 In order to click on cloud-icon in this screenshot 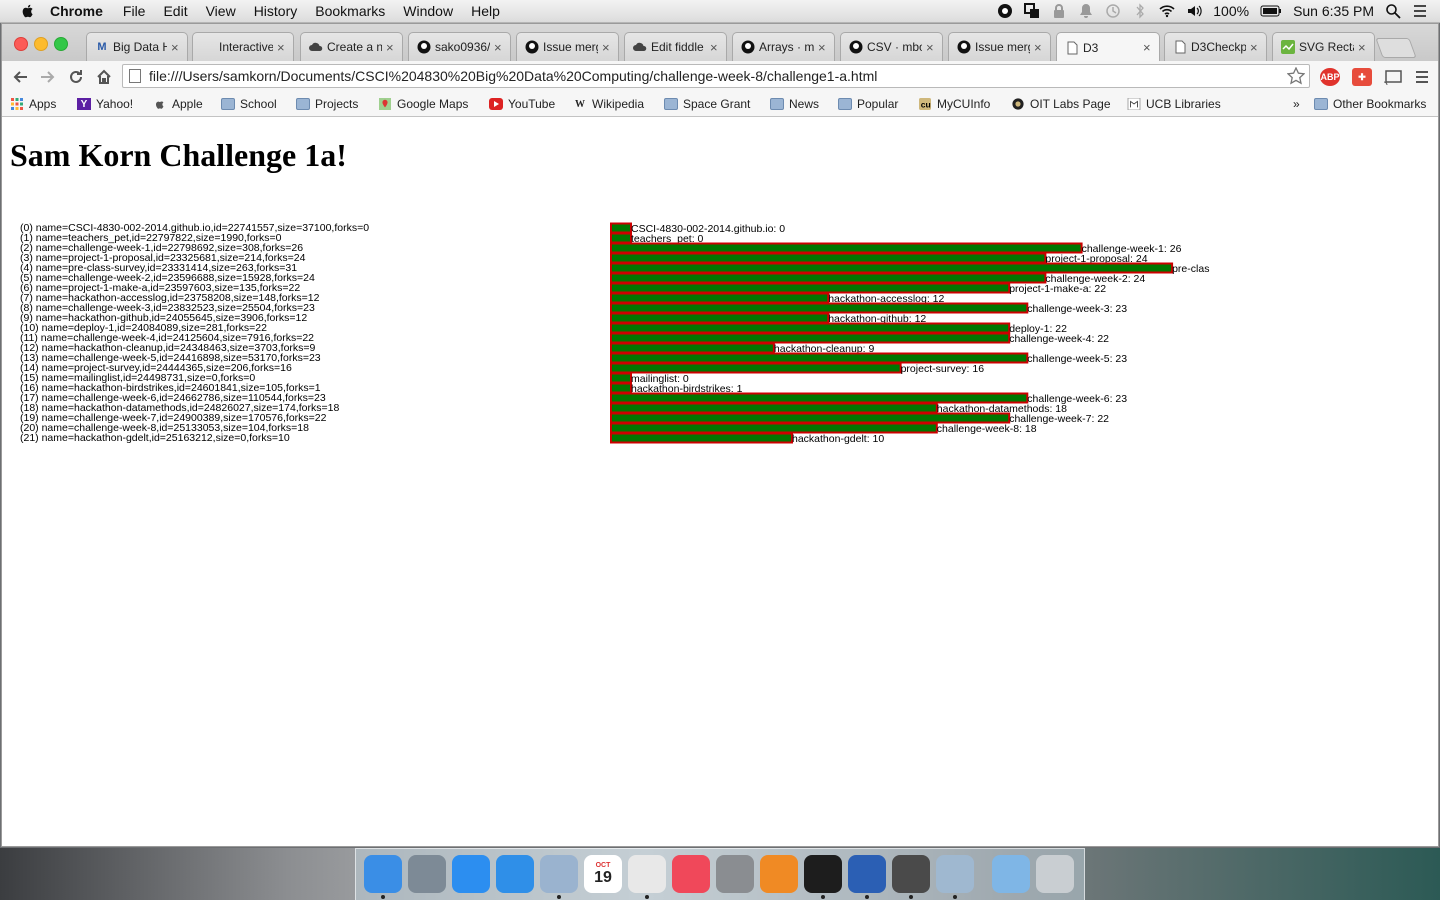, I will do `click(316, 46)`.